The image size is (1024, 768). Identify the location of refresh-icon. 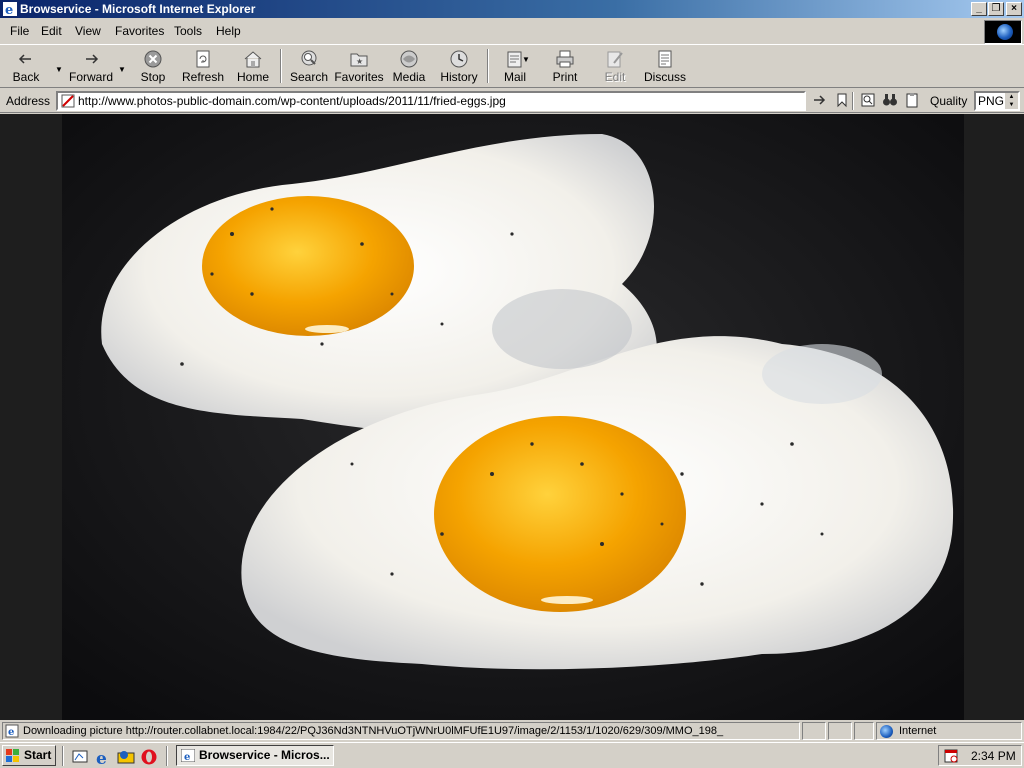
(203, 59).